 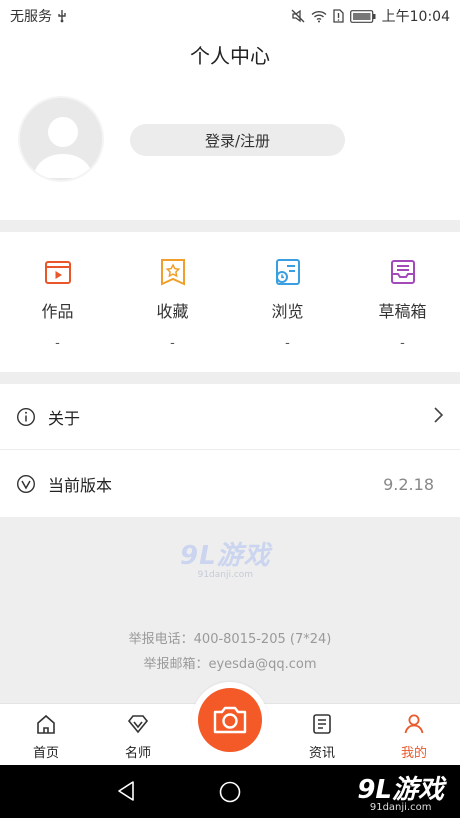 I want to click on news-icon, so click(x=322, y=724).